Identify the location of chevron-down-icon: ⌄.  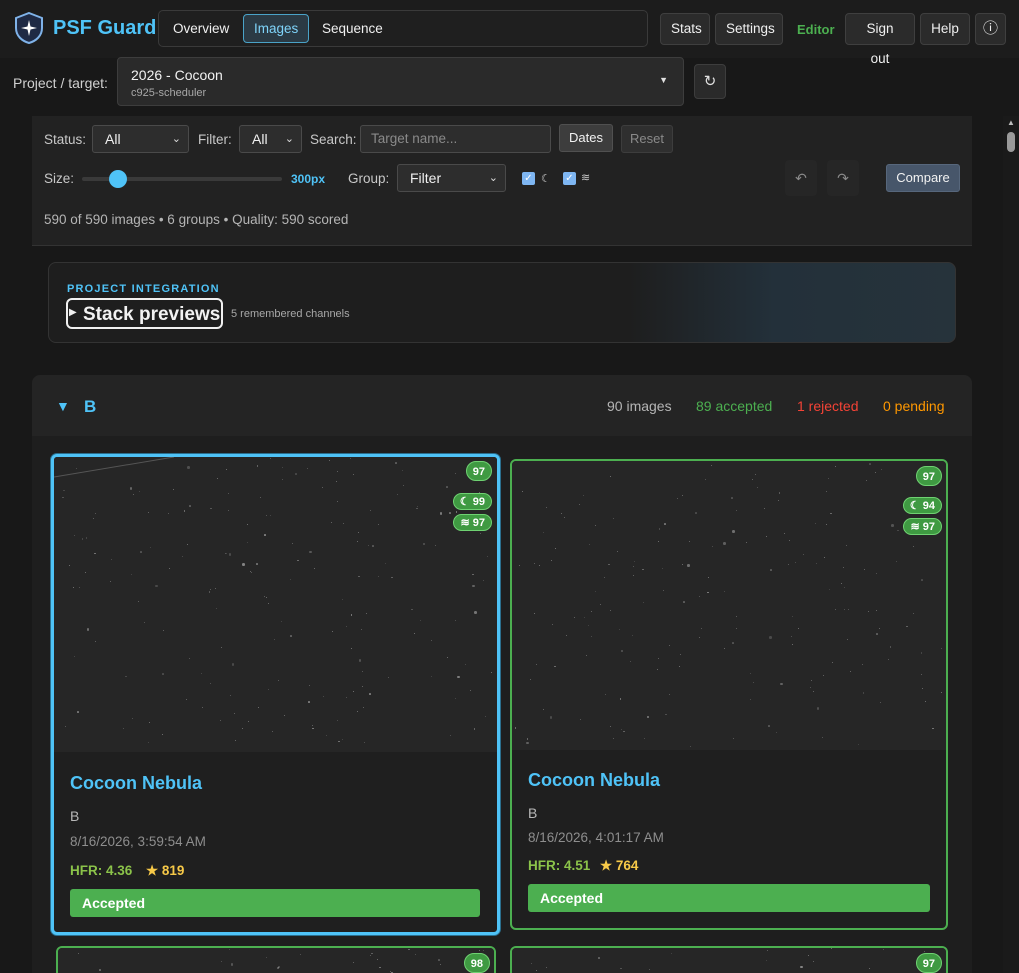
(289, 139).